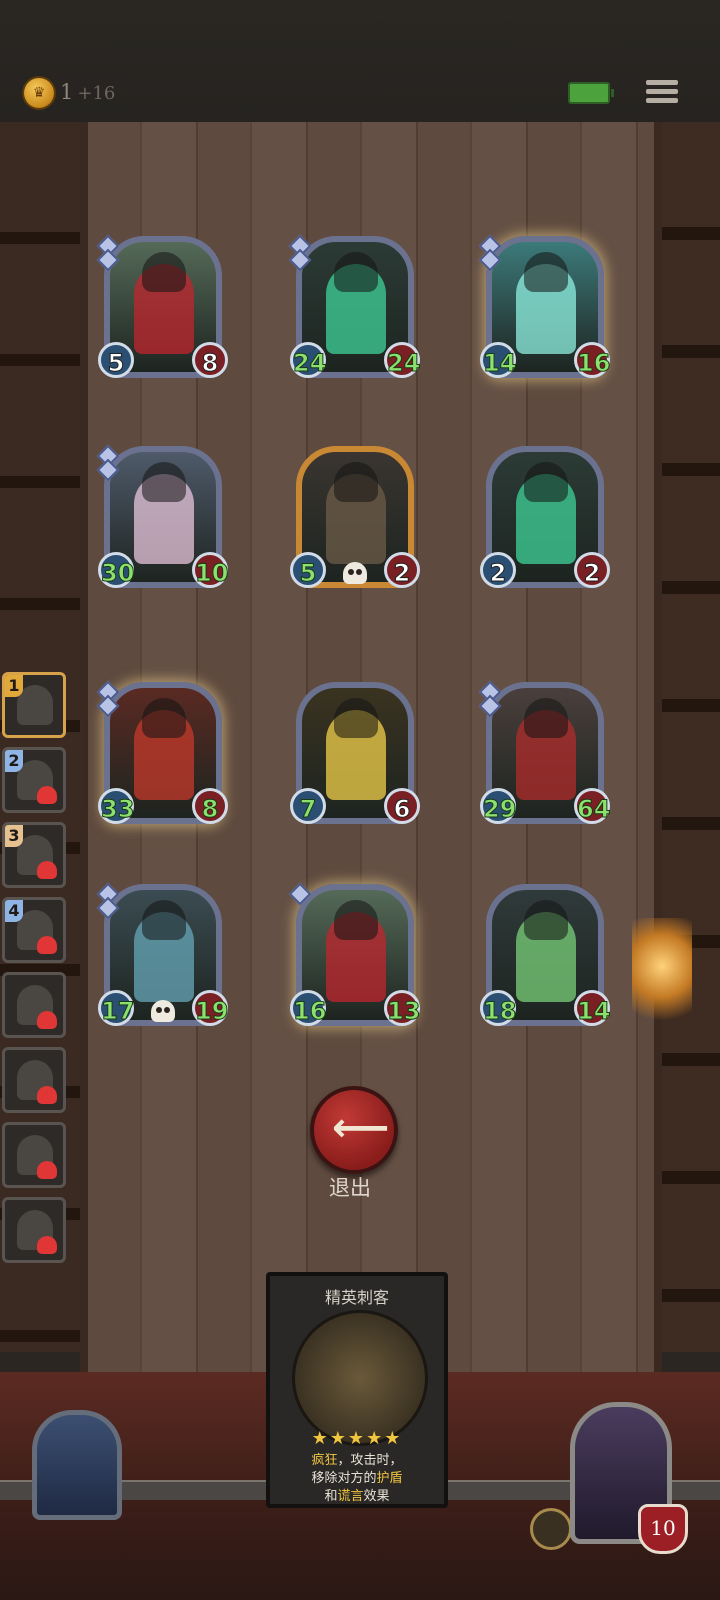 This screenshot has height=1600, width=720. What do you see at coordinates (360, 1378) in the screenshot?
I see `selected-card-portrait` at bounding box center [360, 1378].